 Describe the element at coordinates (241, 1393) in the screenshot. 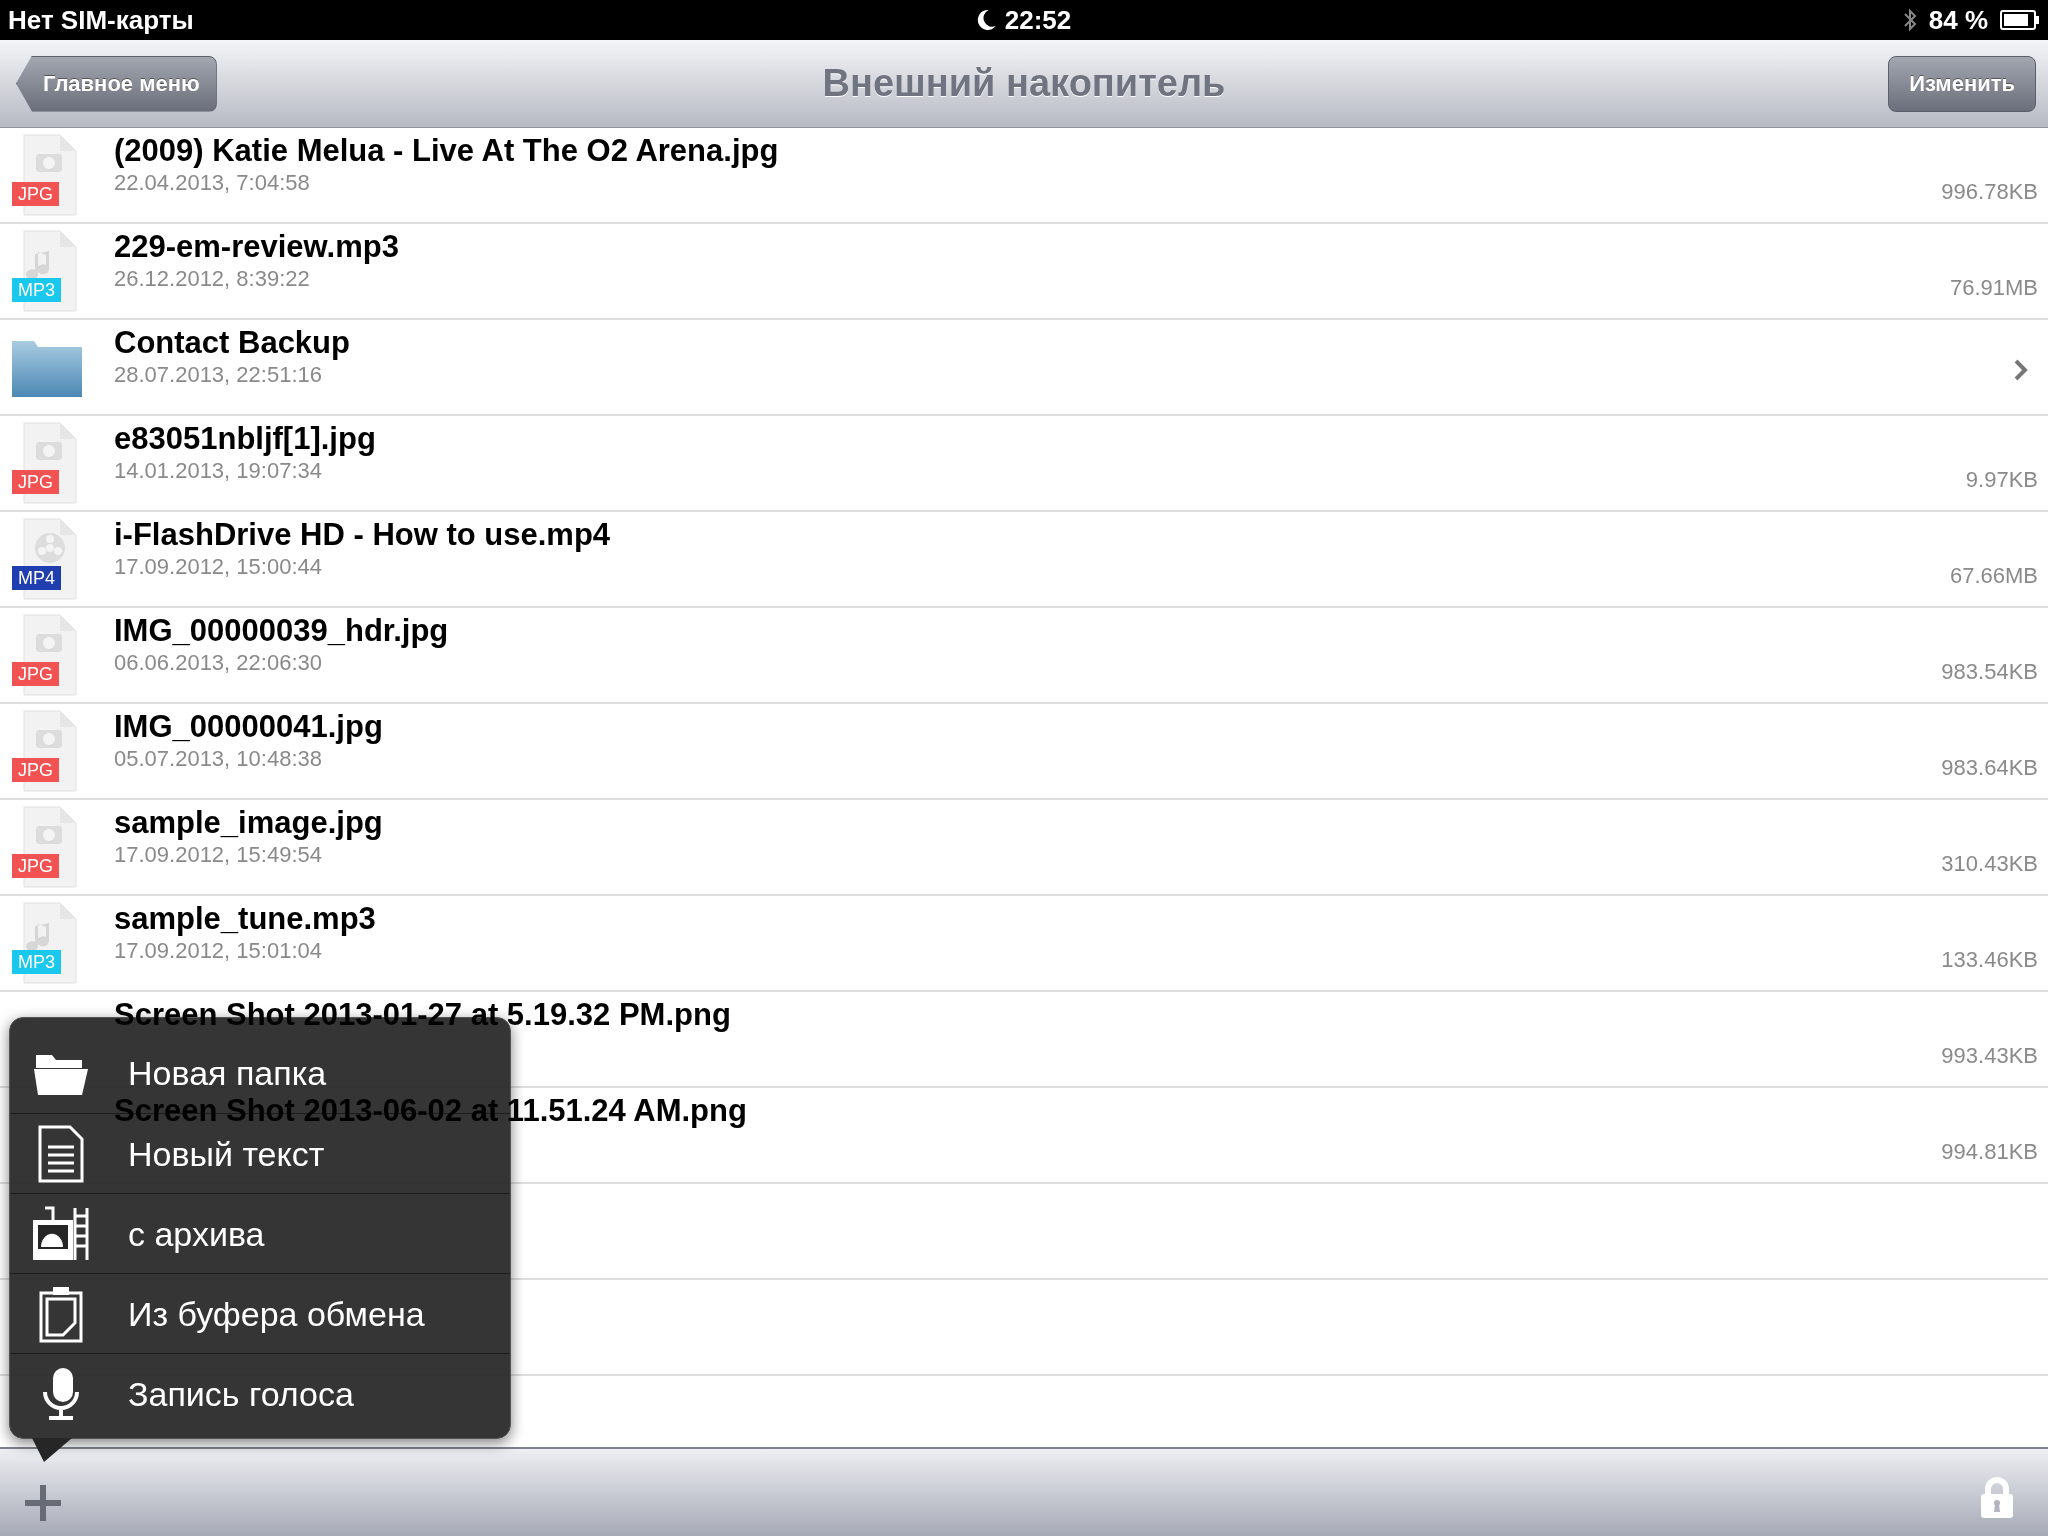

I see `menu-item-label: Запись голоса` at that location.